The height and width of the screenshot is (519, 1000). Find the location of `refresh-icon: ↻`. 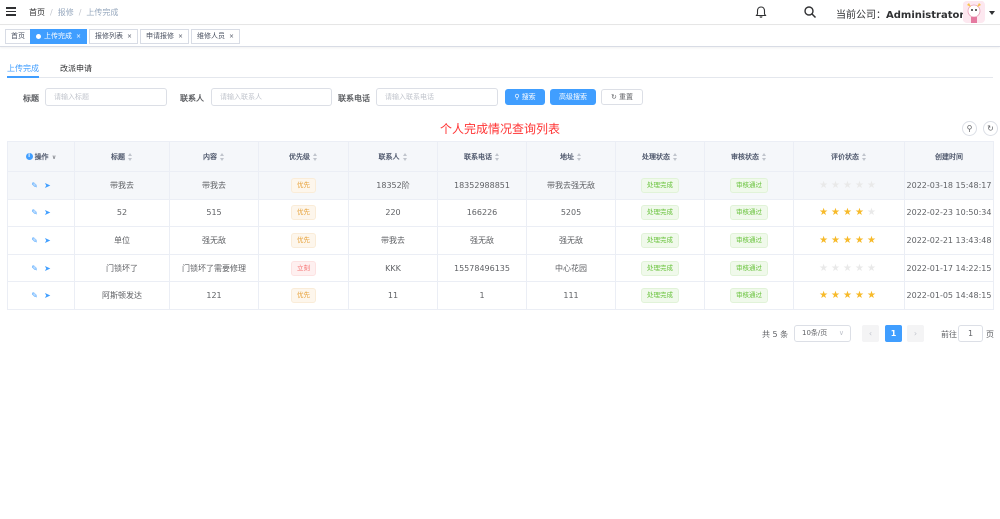

refresh-icon: ↻ is located at coordinates (990, 128).